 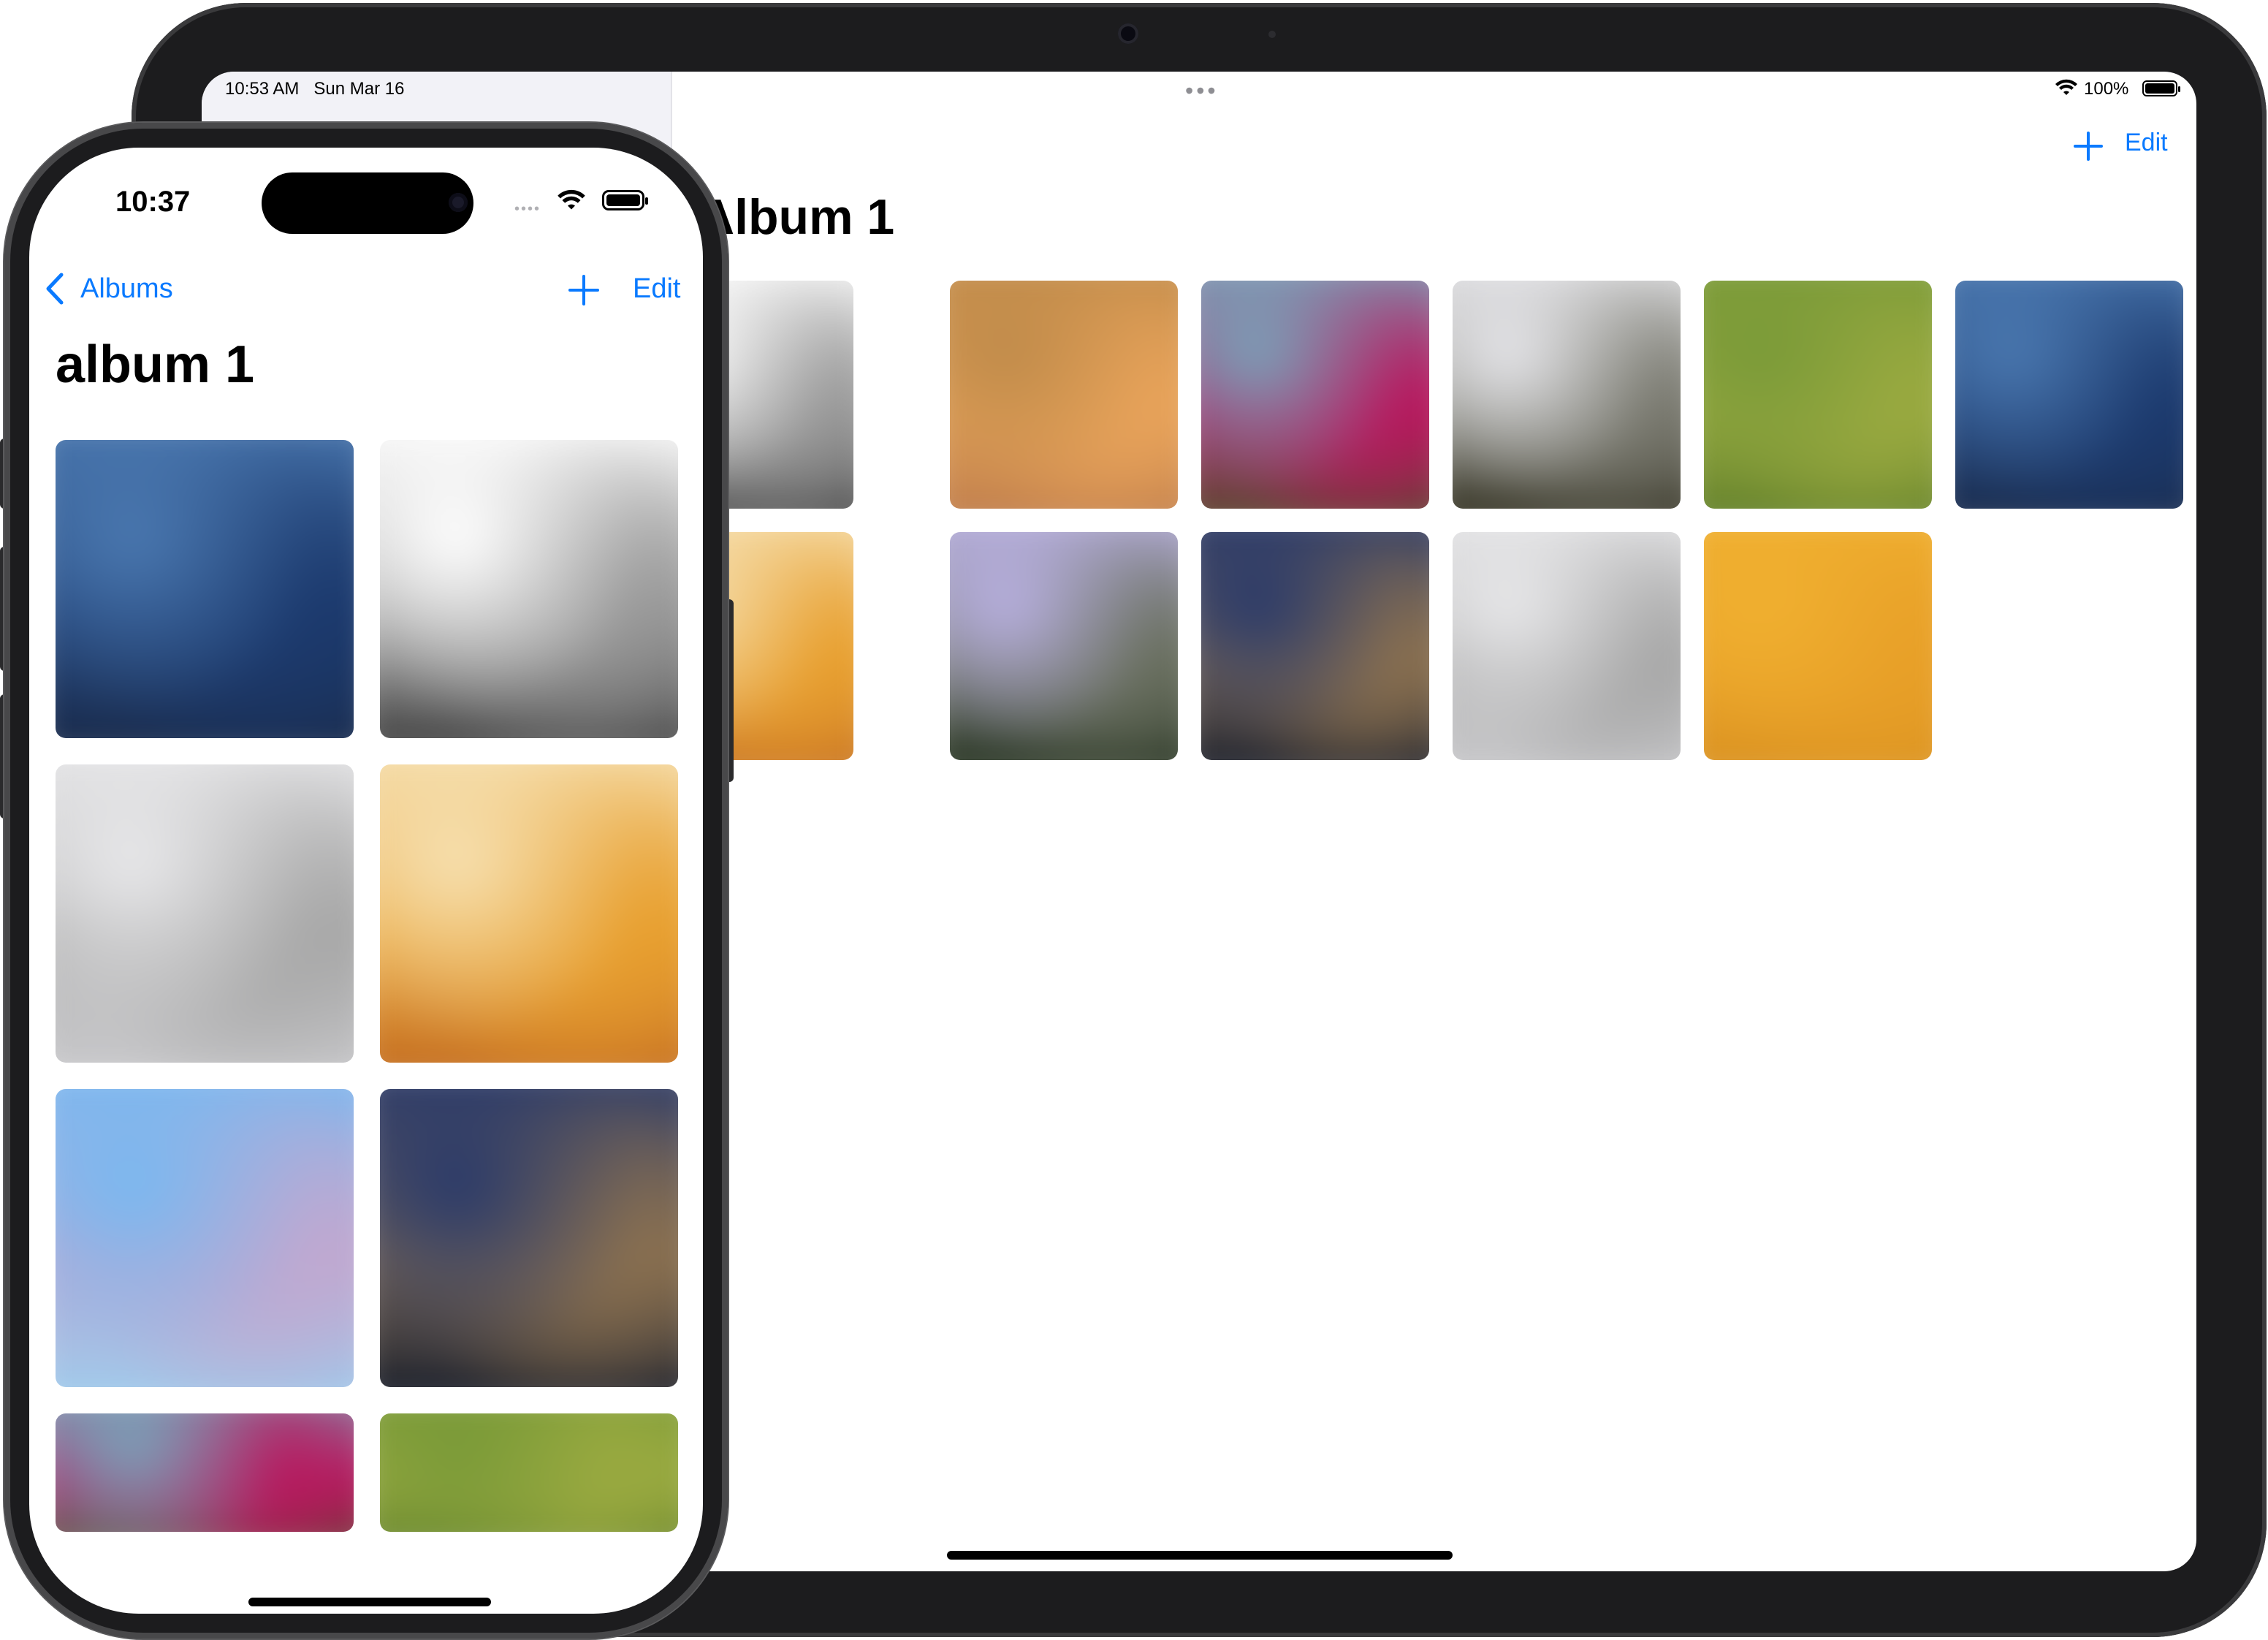 I want to click on multitasking-dots-icon: •••, so click(x=1202, y=91).